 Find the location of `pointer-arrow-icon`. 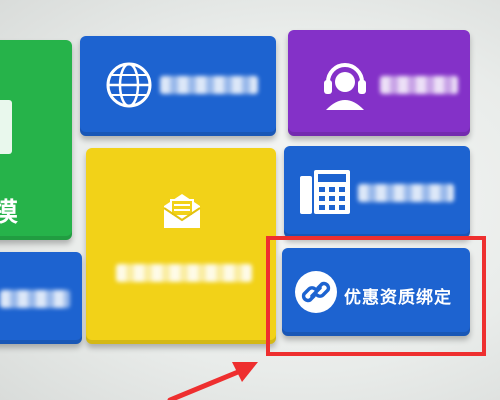

pointer-arrow-icon is located at coordinates (212, 381).